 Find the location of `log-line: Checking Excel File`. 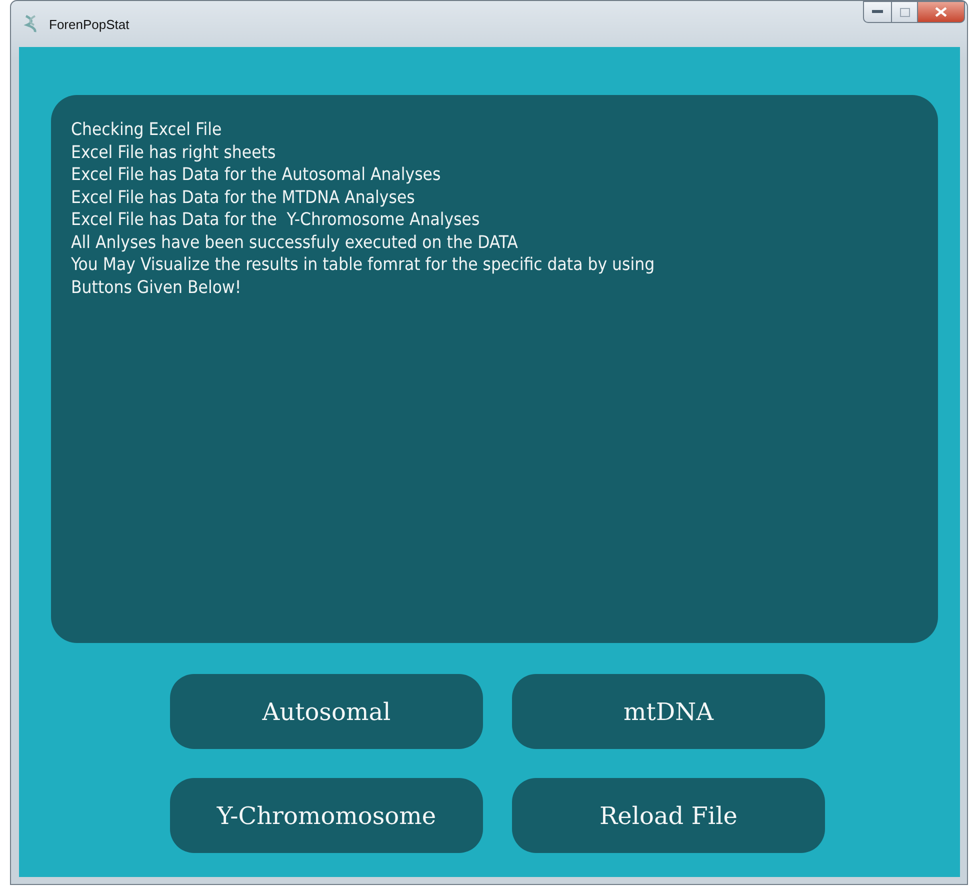

log-line: Checking Excel File is located at coordinates (146, 130).